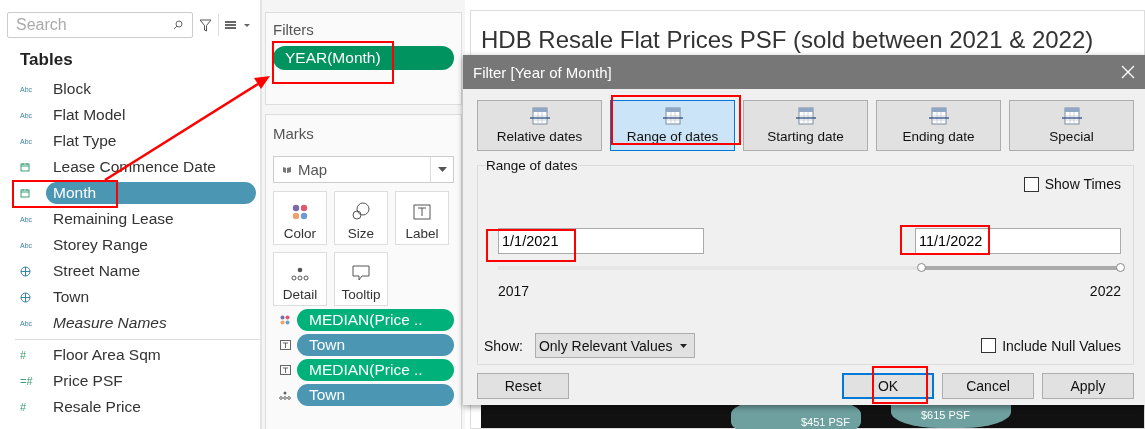  Describe the element at coordinates (1018, 241) in the screenshot. I see `end-date-field: 11/1/2022` at that location.